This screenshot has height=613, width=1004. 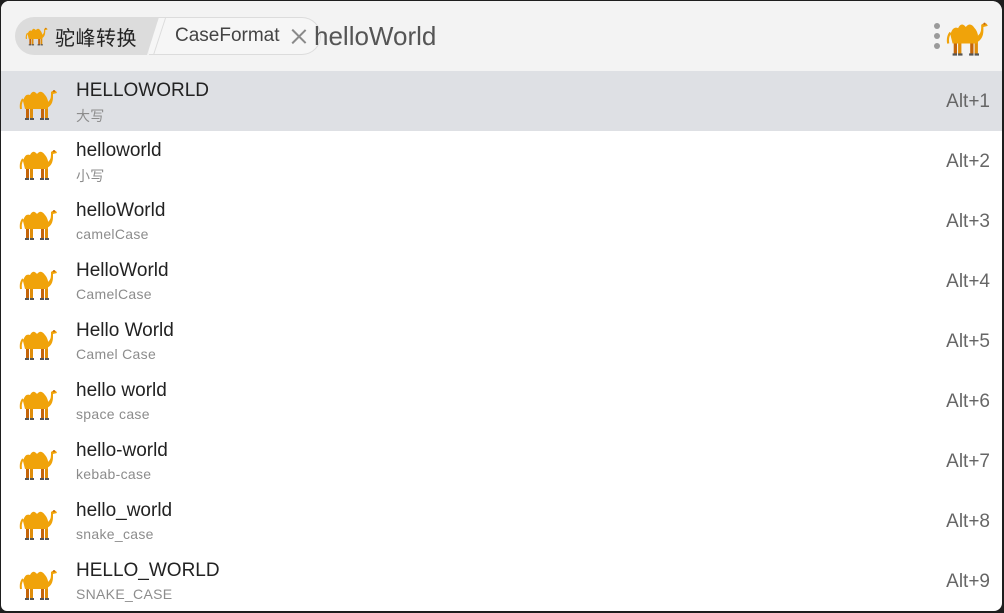 I want to click on item-title: HELLOWORLD, so click(x=143, y=90).